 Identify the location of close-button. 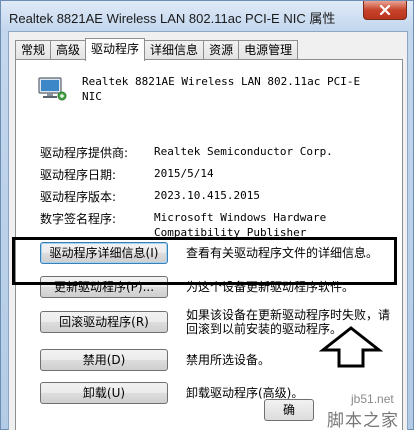
(385, 10).